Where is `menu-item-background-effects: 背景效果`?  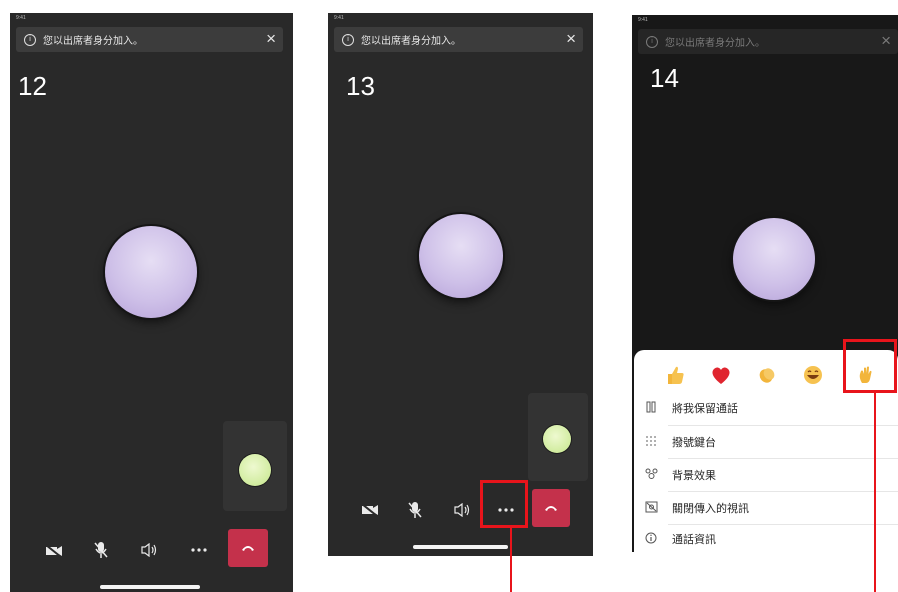
menu-item-background-effects: 背景效果 is located at coordinates (766, 475).